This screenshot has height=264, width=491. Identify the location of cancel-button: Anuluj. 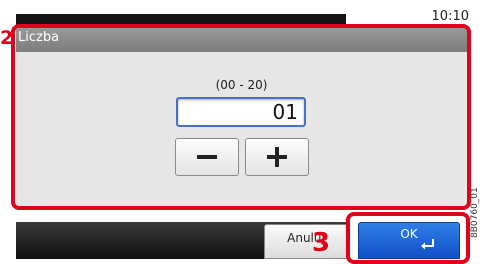
(306, 241).